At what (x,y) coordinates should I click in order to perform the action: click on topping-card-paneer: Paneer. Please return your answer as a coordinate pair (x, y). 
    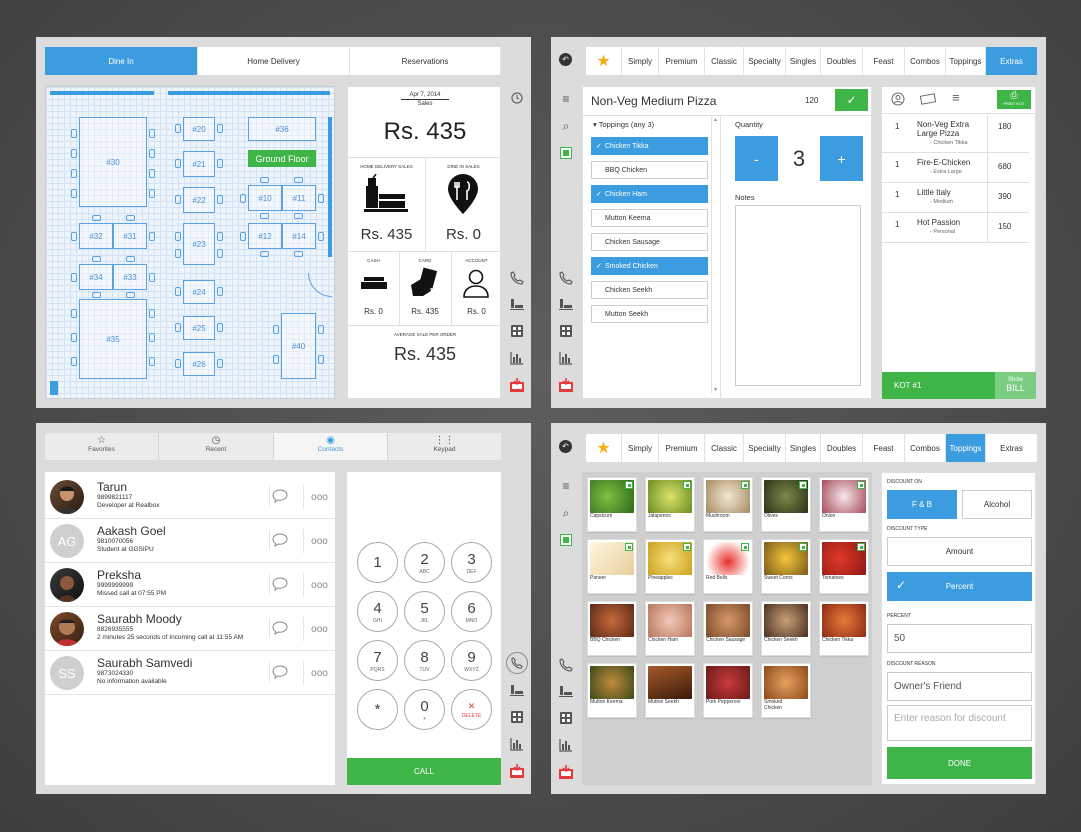
    Looking at the image, I should click on (612, 566).